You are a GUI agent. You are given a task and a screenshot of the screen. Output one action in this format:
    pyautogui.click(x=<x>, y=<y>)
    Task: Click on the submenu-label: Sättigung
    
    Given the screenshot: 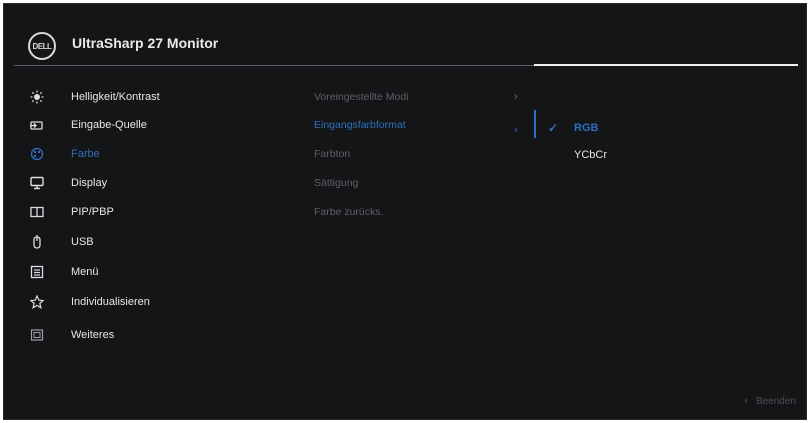 What is the action you would take?
    pyautogui.click(x=336, y=183)
    